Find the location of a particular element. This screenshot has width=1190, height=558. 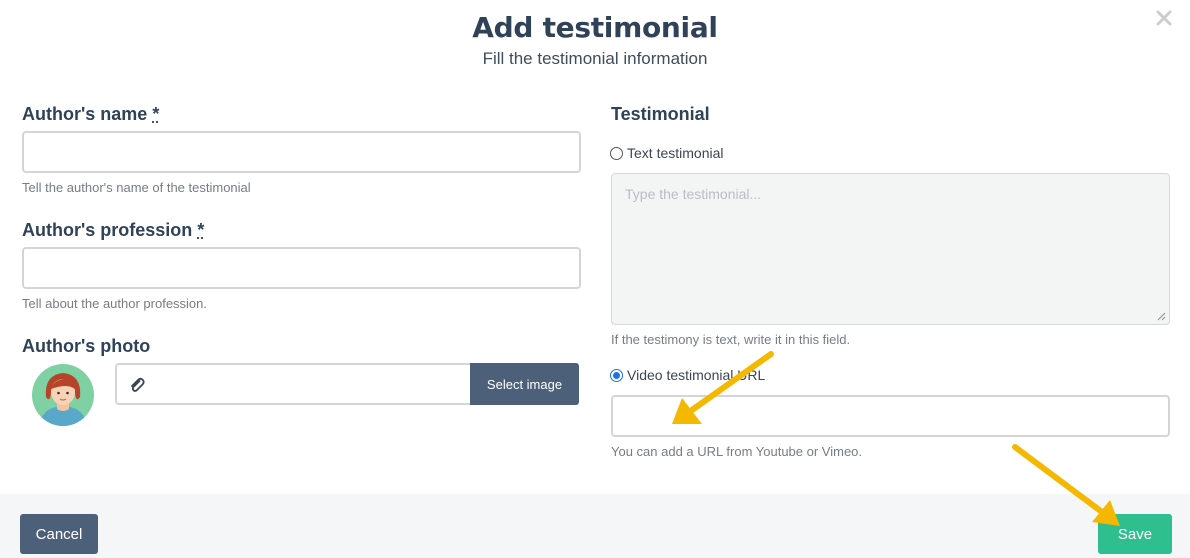

video-url-help: You can add a URL from Youtube or Vimeo. is located at coordinates (737, 451).